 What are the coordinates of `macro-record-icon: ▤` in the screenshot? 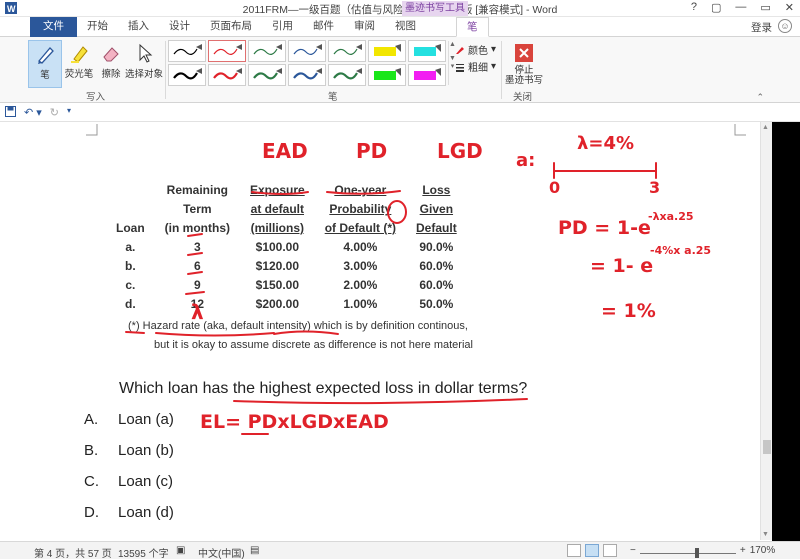 It's located at (254, 550).